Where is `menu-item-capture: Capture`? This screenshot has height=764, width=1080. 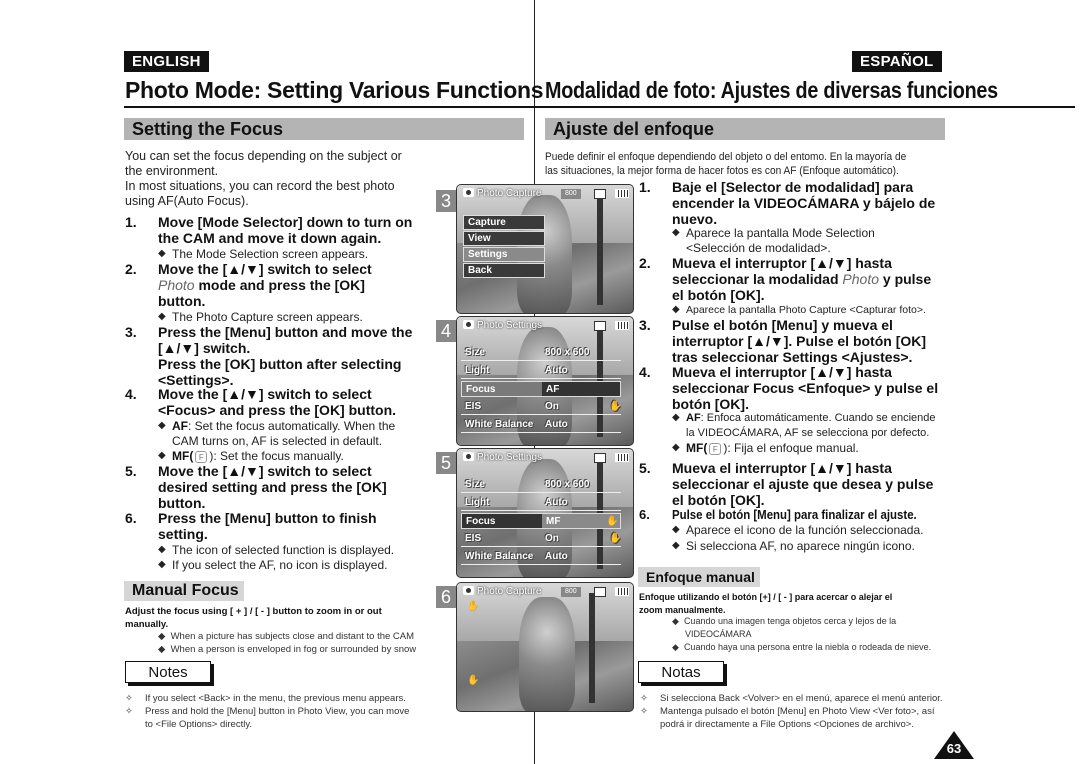
menu-item-capture: Capture is located at coordinates (504, 222).